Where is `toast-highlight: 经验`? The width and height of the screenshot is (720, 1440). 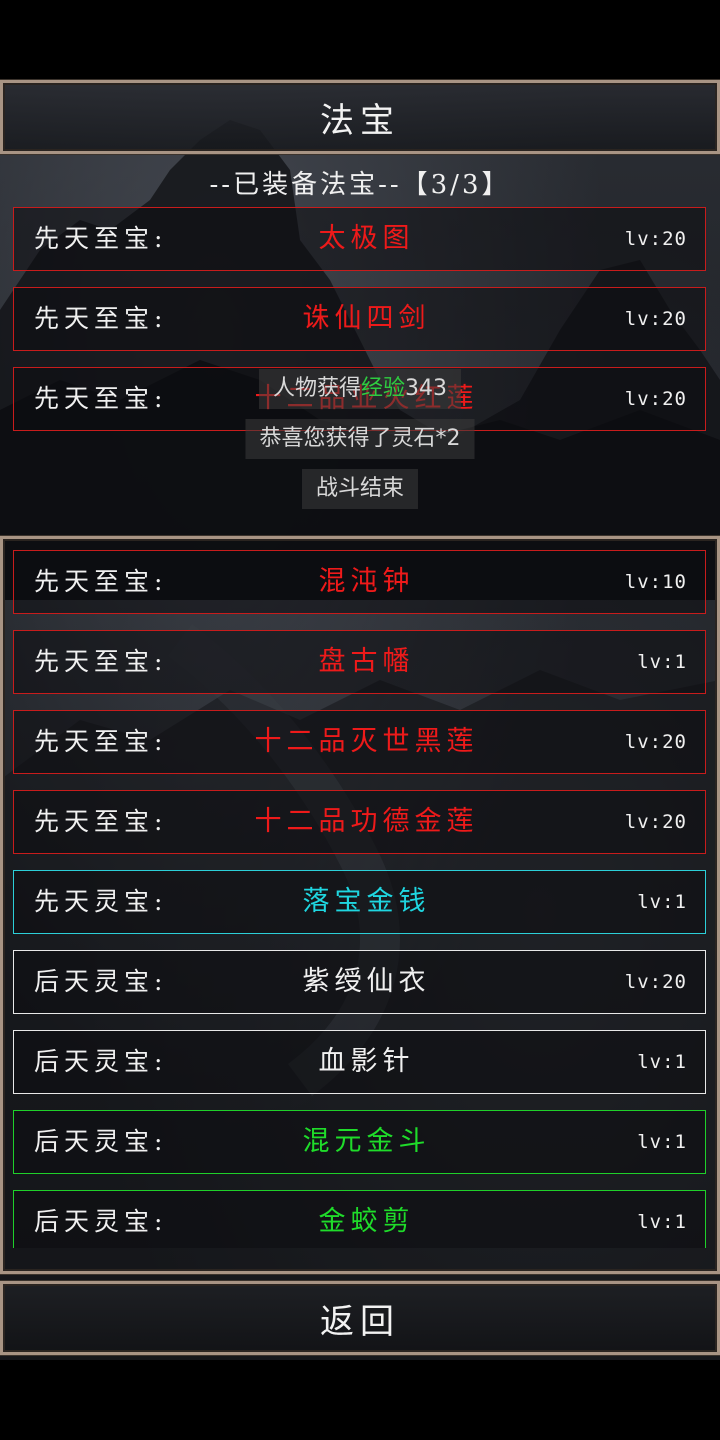 toast-highlight: 经验 is located at coordinates (383, 388).